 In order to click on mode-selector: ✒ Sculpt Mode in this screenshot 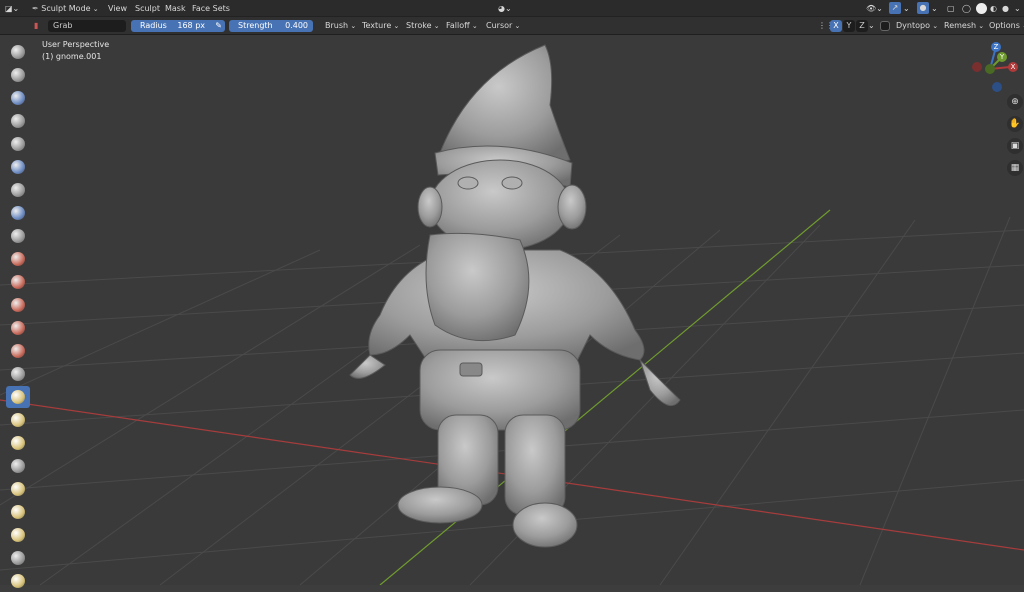, I will do `click(65, 8)`.